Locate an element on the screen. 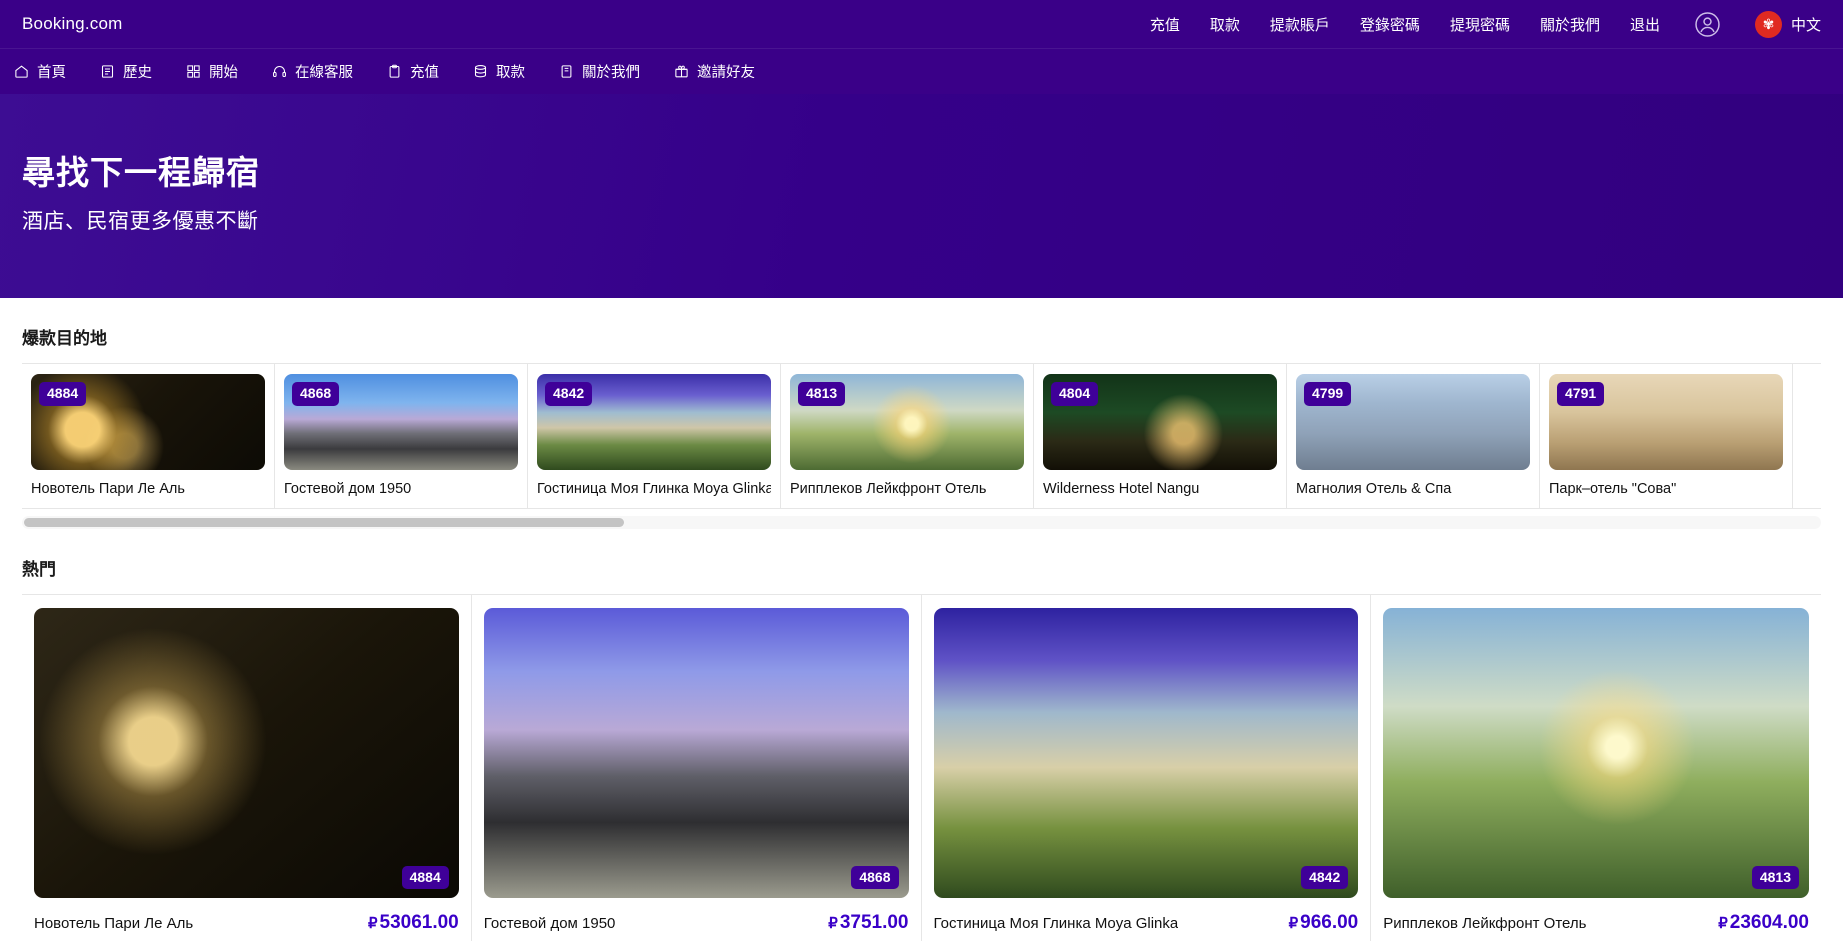  destination-badge: 4842 is located at coordinates (569, 394).